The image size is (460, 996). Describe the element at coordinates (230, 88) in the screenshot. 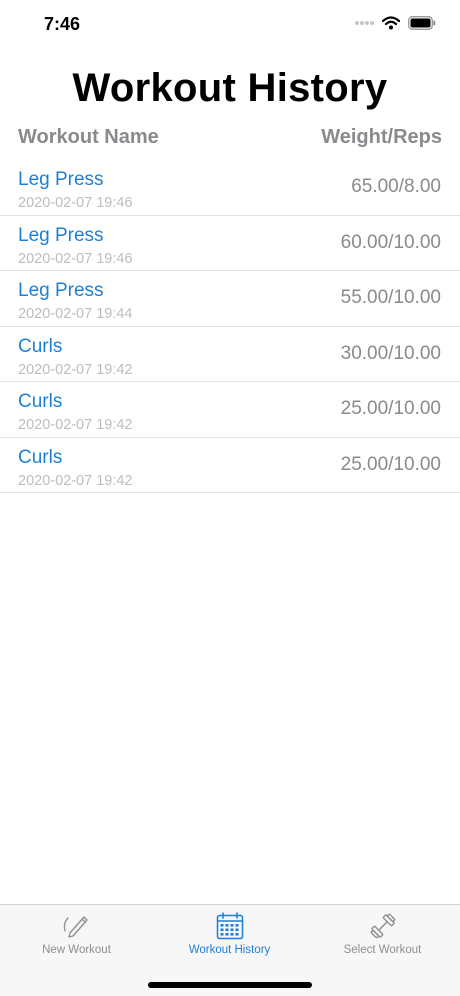

I see `page-title: Workout History` at that location.